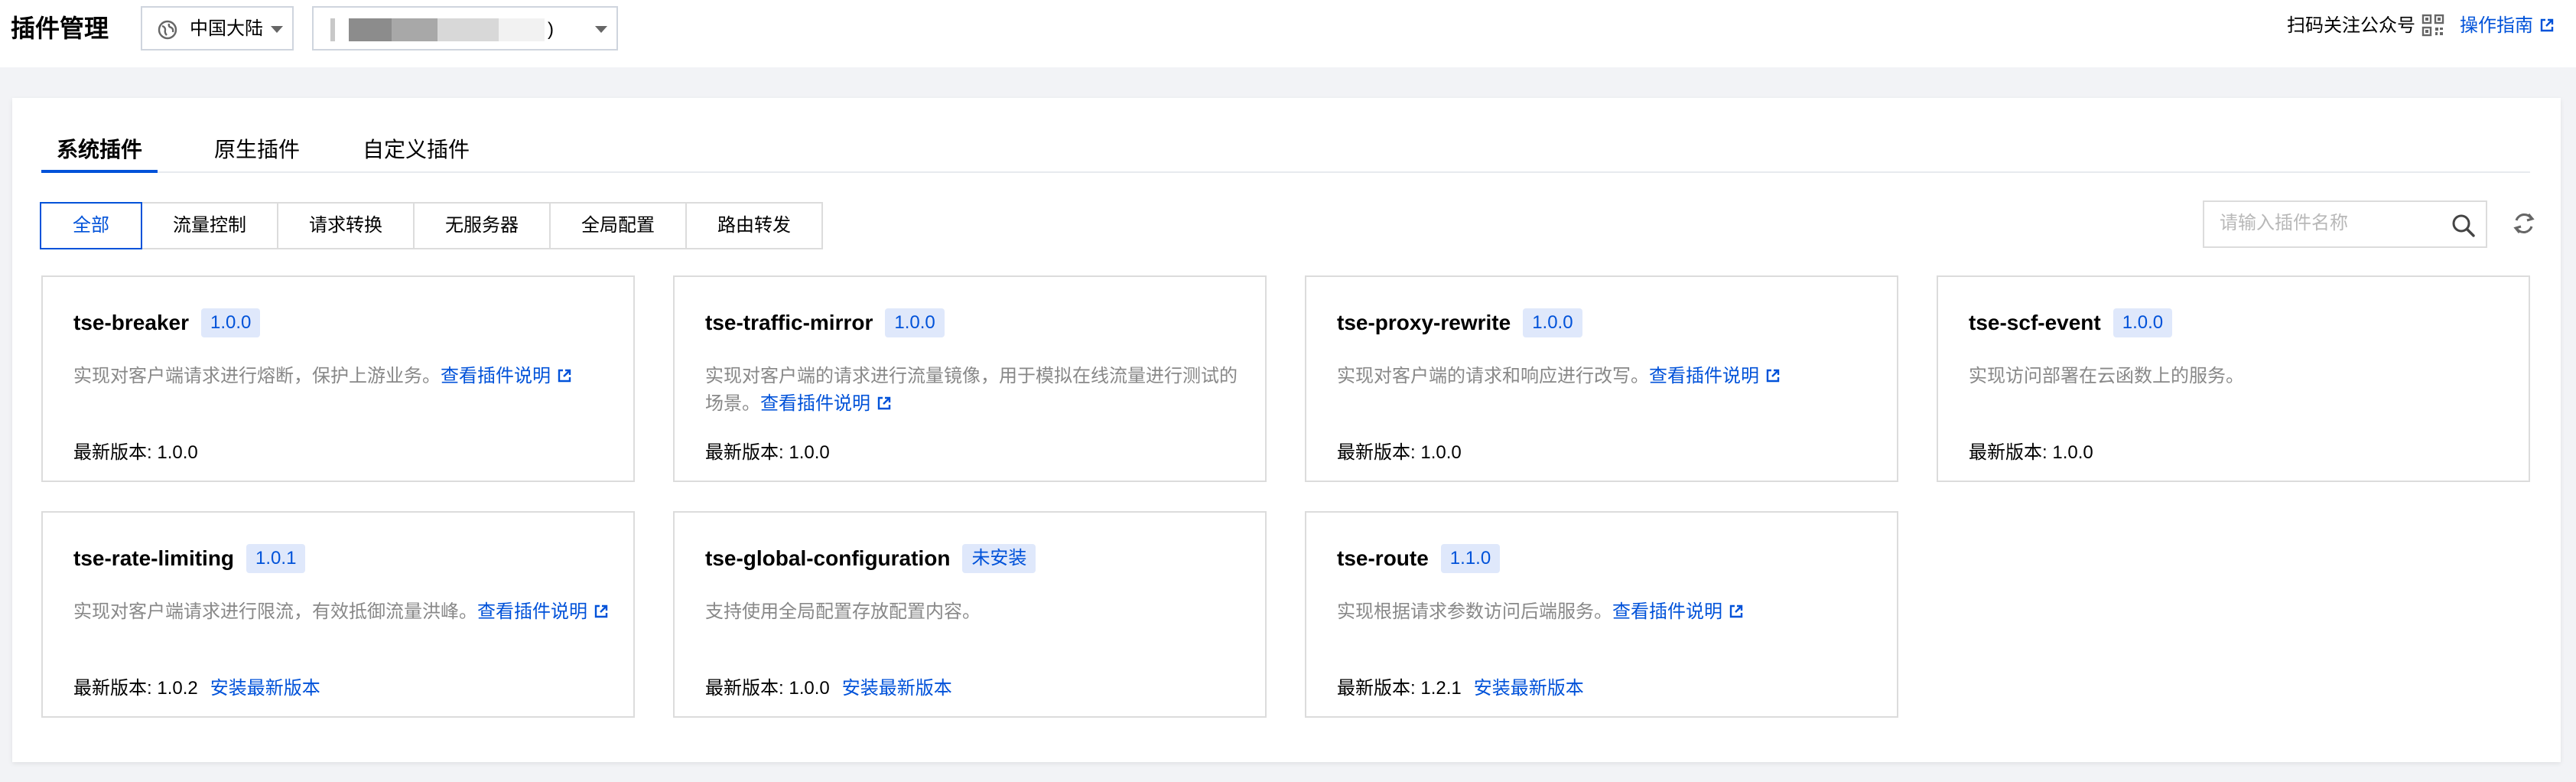 This screenshot has width=2576, height=782. Describe the element at coordinates (257, 154) in the screenshot. I see `tab-native-plugins: 原生插件` at that location.